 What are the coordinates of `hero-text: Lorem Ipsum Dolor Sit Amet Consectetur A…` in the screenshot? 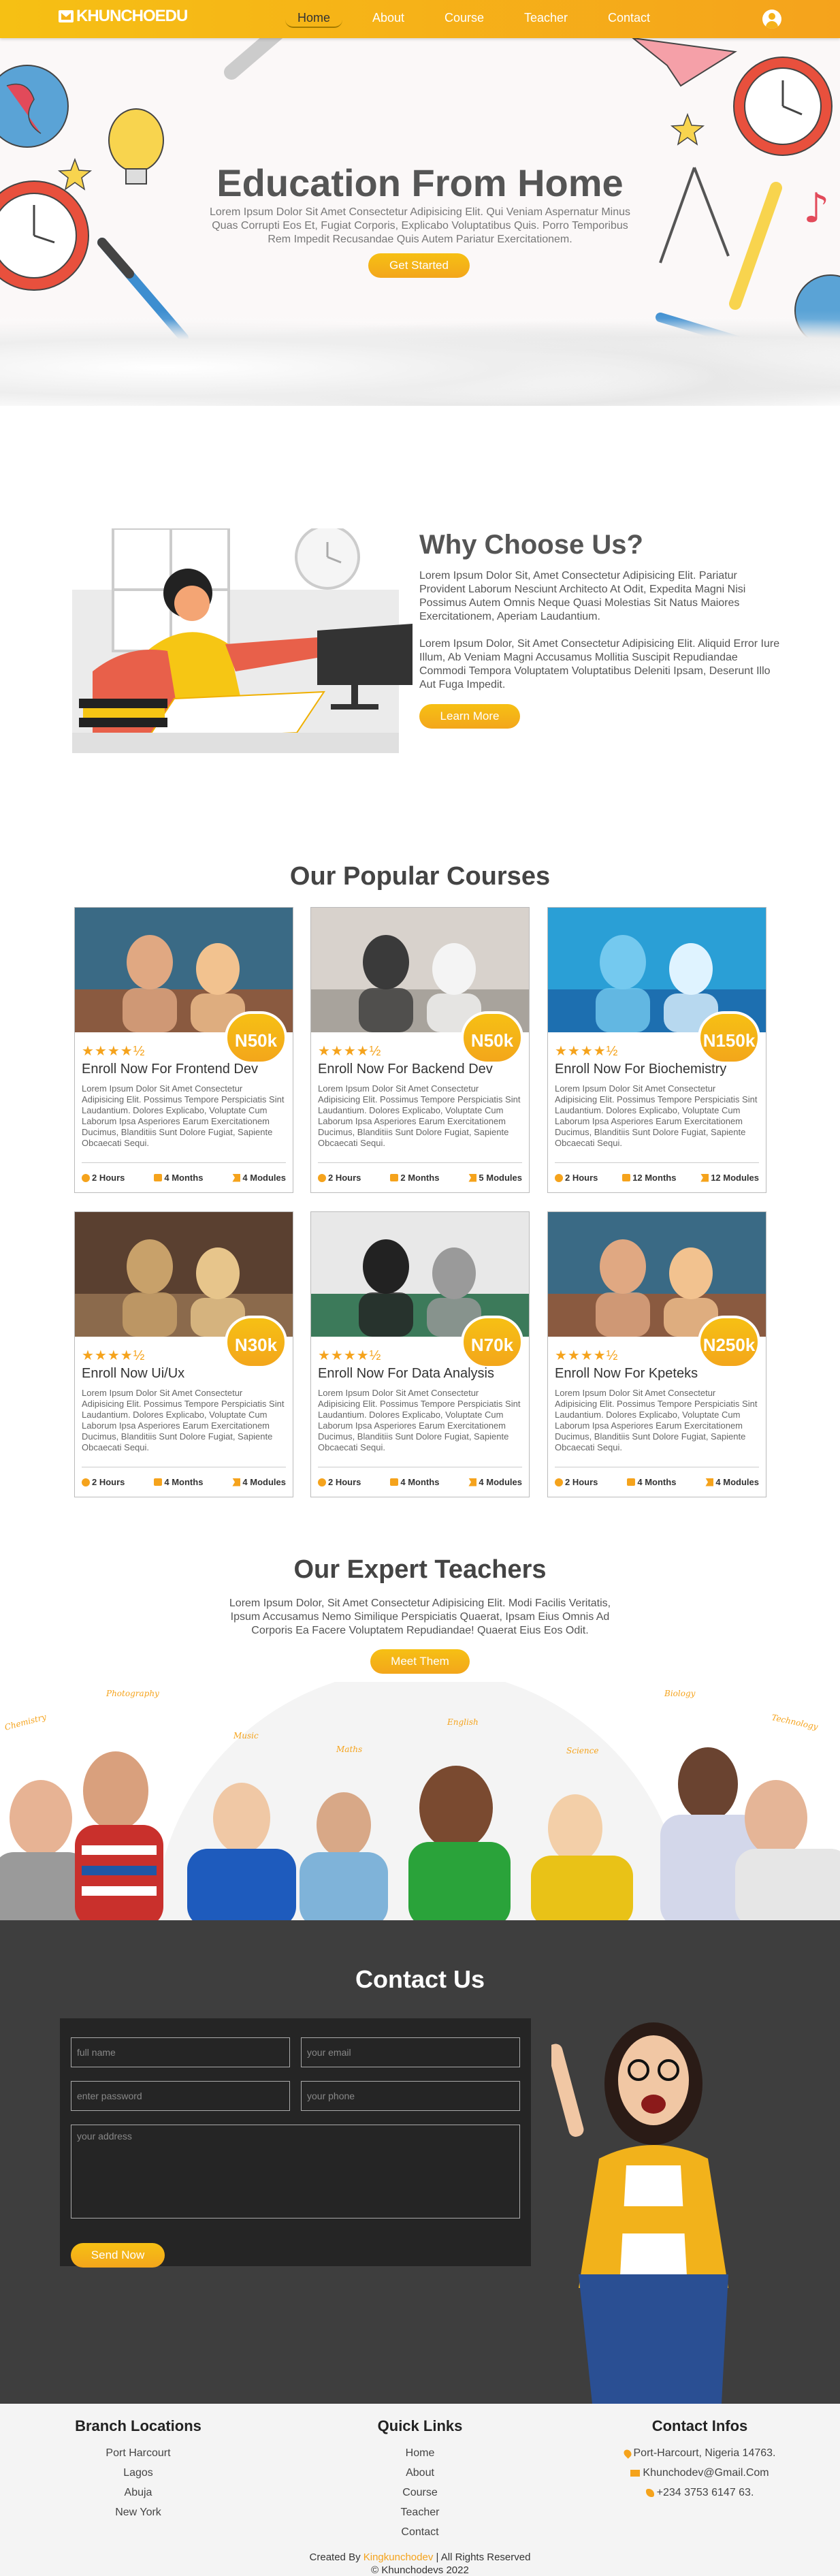 It's located at (420, 225).